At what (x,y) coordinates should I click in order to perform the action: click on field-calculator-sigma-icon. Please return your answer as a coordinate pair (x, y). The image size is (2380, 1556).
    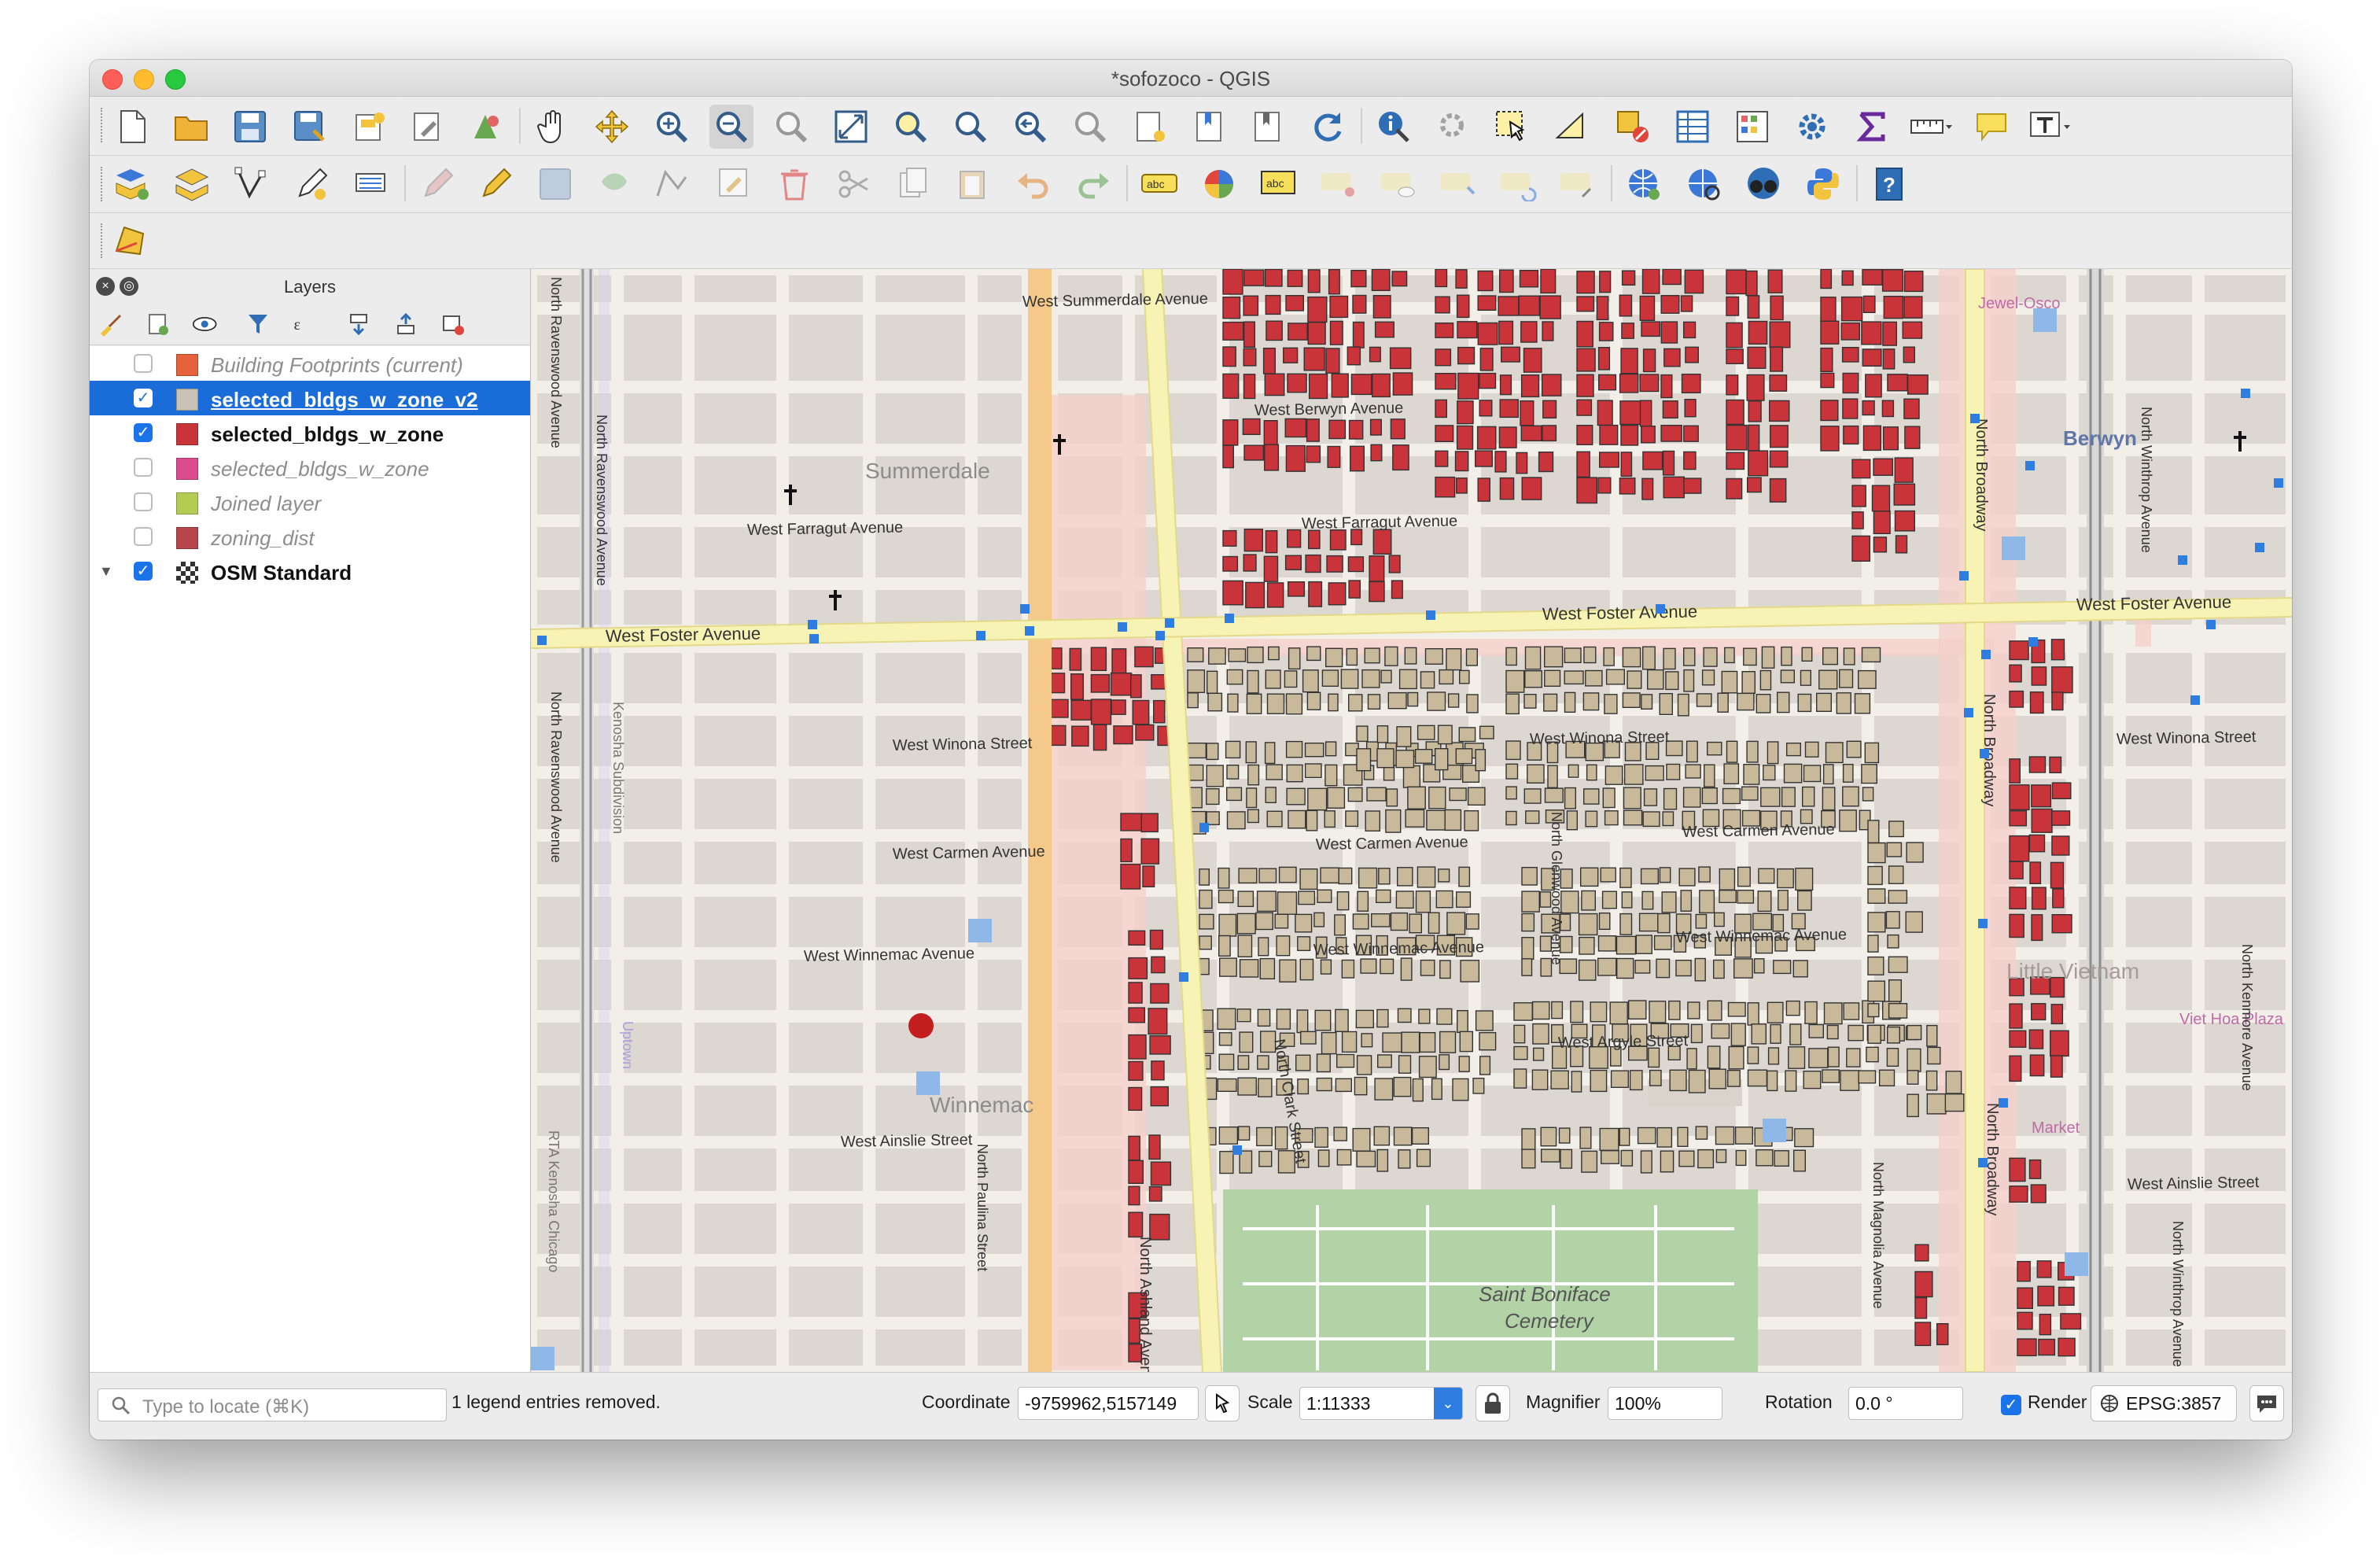
    Looking at the image, I should click on (1872, 127).